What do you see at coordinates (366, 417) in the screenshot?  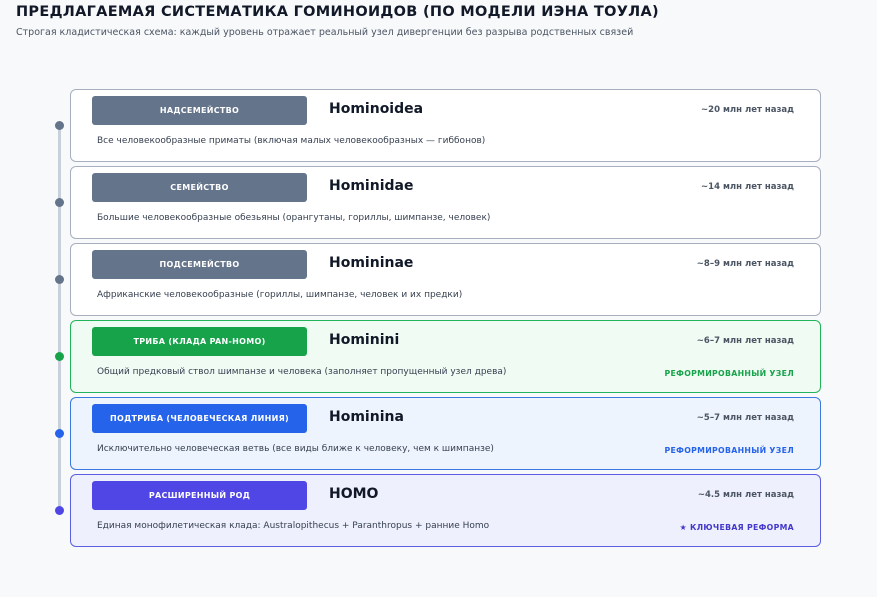 I see `taxon-name: Hominina` at bounding box center [366, 417].